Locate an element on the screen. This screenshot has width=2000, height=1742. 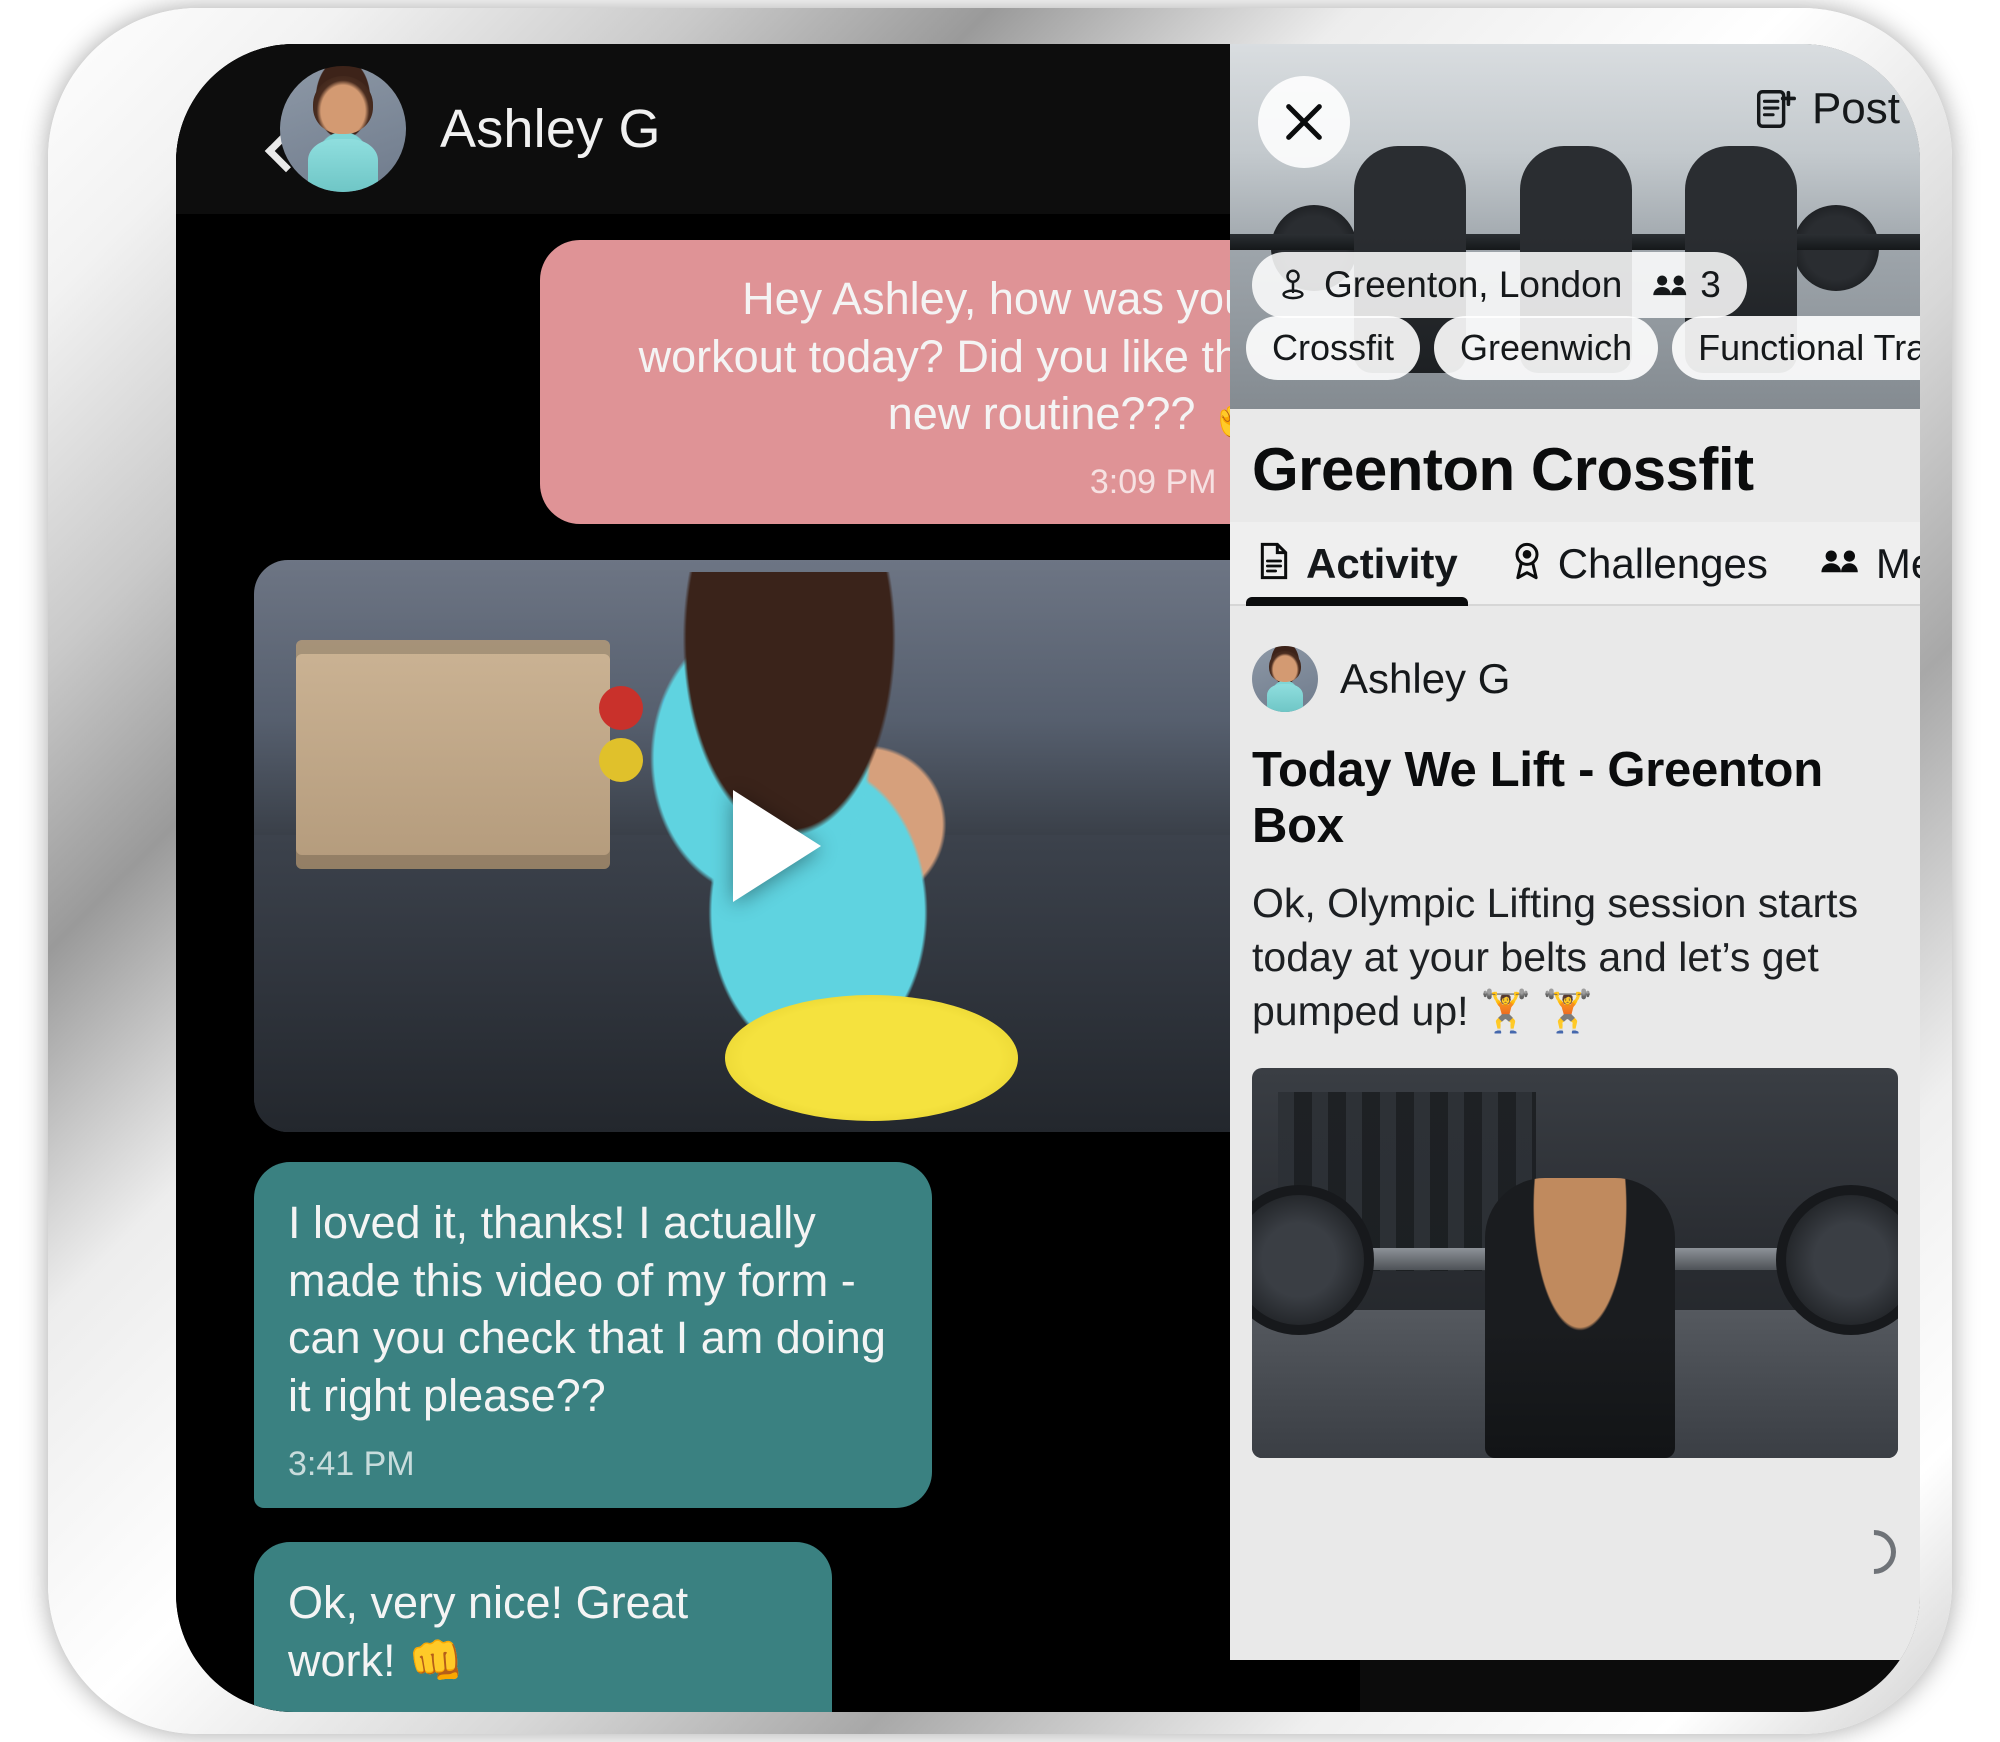
group-location-text: Greenton, London is located at coordinates (1473, 284).